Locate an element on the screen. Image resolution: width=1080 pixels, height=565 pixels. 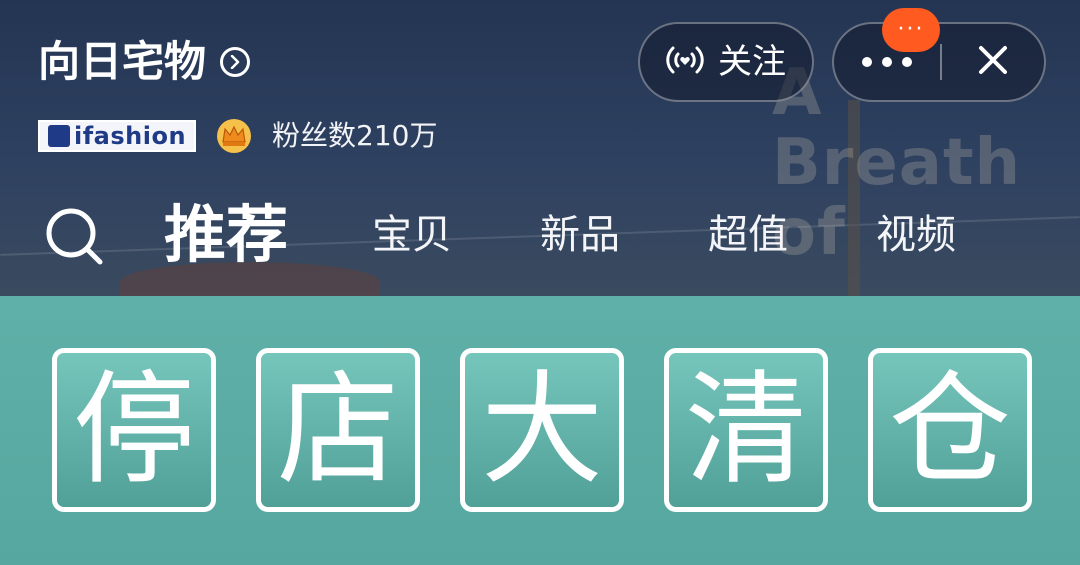
follow-button: 关注 is located at coordinates (726, 62).